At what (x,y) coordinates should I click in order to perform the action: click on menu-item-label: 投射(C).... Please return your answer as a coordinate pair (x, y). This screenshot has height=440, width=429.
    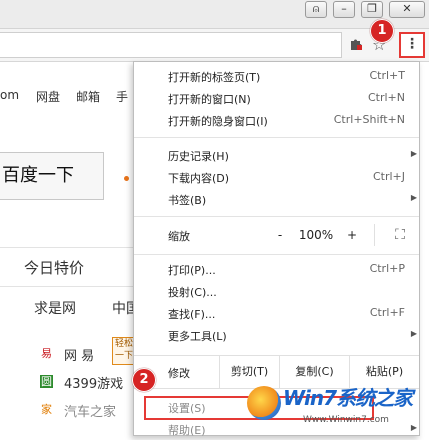
    Looking at the image, I should click on (192, 292).